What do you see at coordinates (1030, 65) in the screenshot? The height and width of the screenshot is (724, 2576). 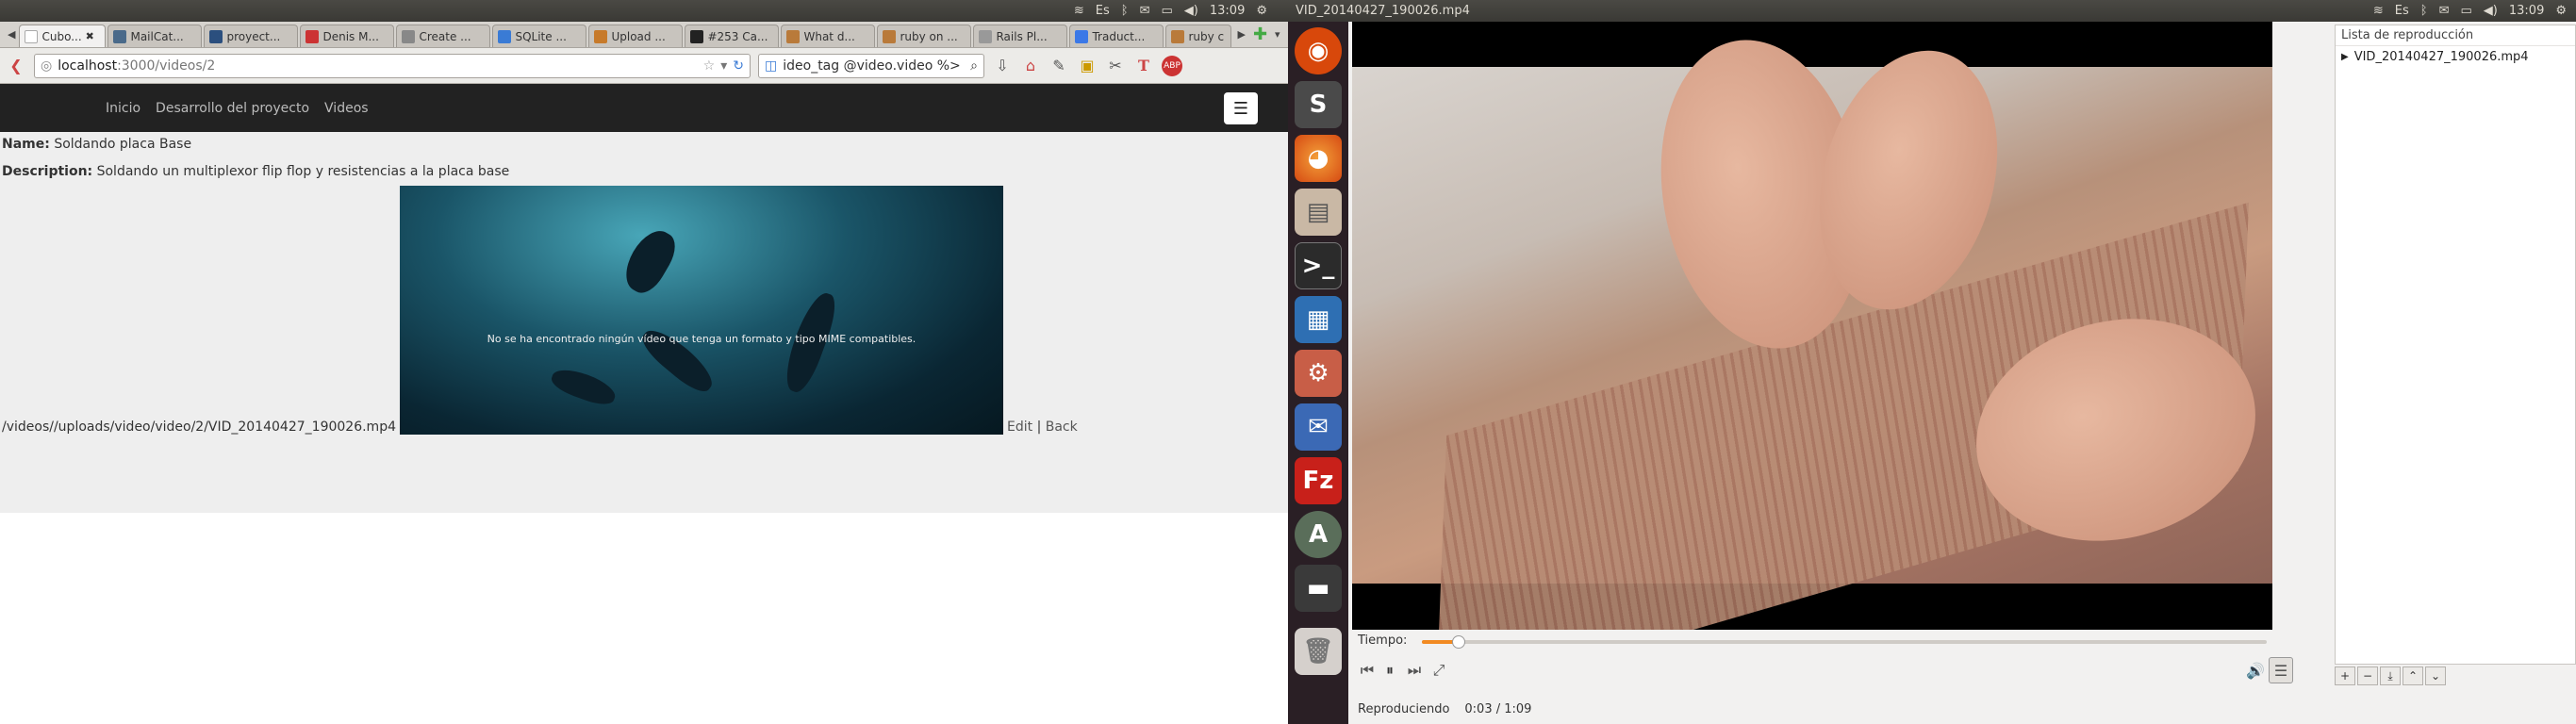 I see `home-icon: ⌂` at bounding box center [1030, 65].